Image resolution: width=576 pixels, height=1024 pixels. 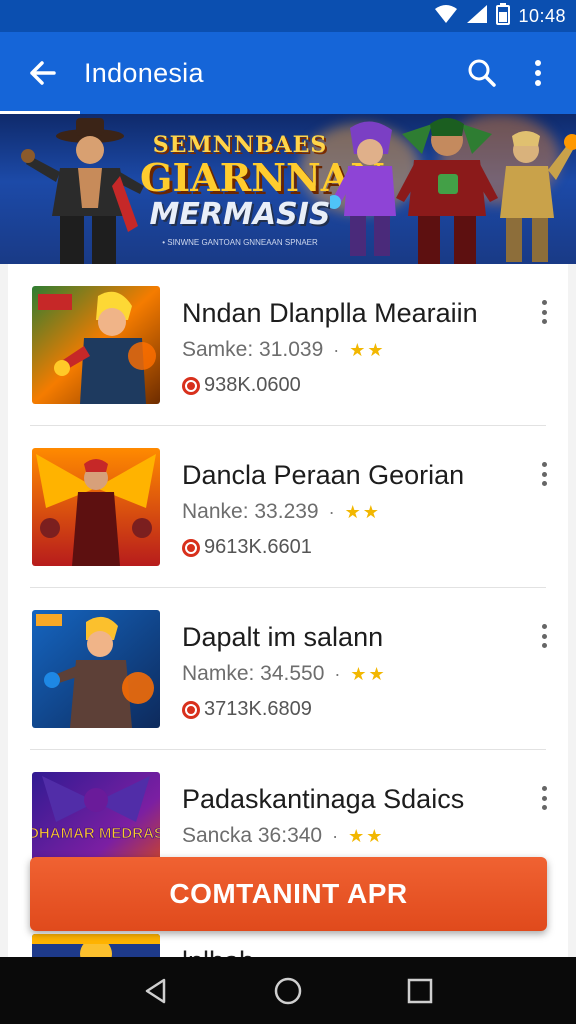 I want to click on banner-hero-gold-warrior, so click(x=538, y=196).